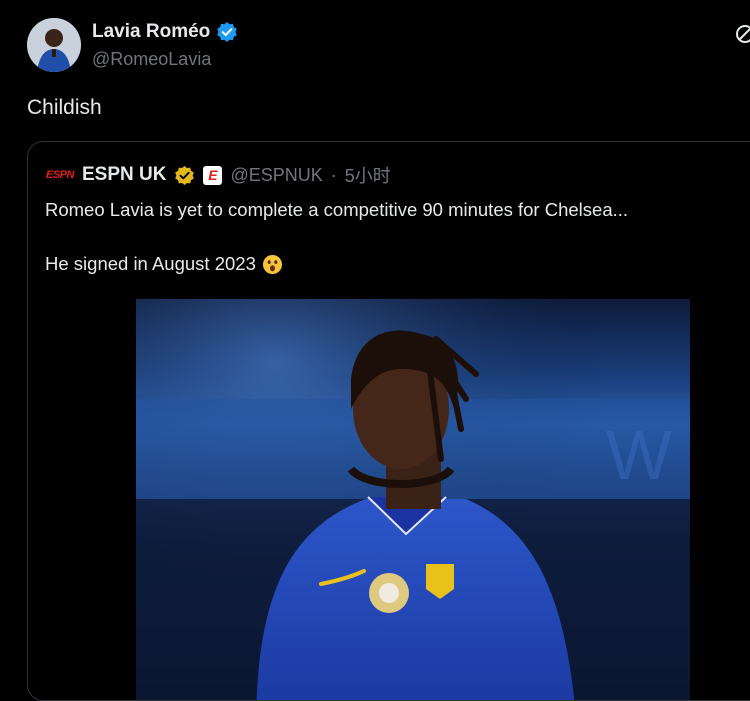 The width and height of the screenshot is (750, 701). What do you see at coordinates (151, 59) in the screenshot?
I see `tweet-author-handle: @RomeoLavia` at bounding box center [151, 59].